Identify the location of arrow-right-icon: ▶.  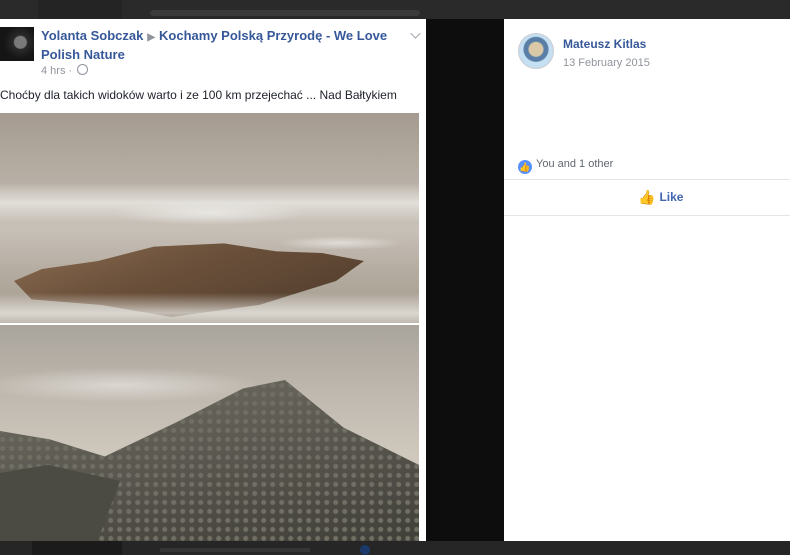
(151, 37).